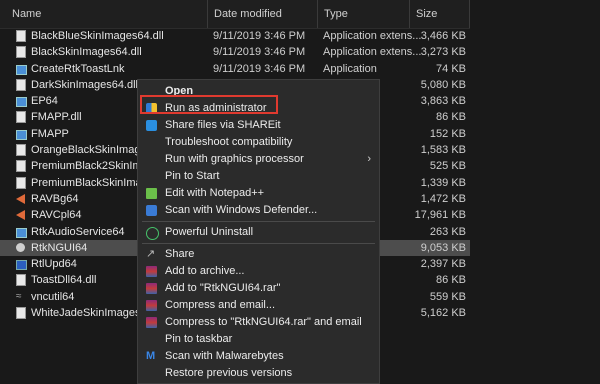 The image size is (600, 384). Describe the element at coordinates (263, 322) in the screenshot. I see `menu-item-label: Compress to "RtkNGUI64.rar" and email` at that location.